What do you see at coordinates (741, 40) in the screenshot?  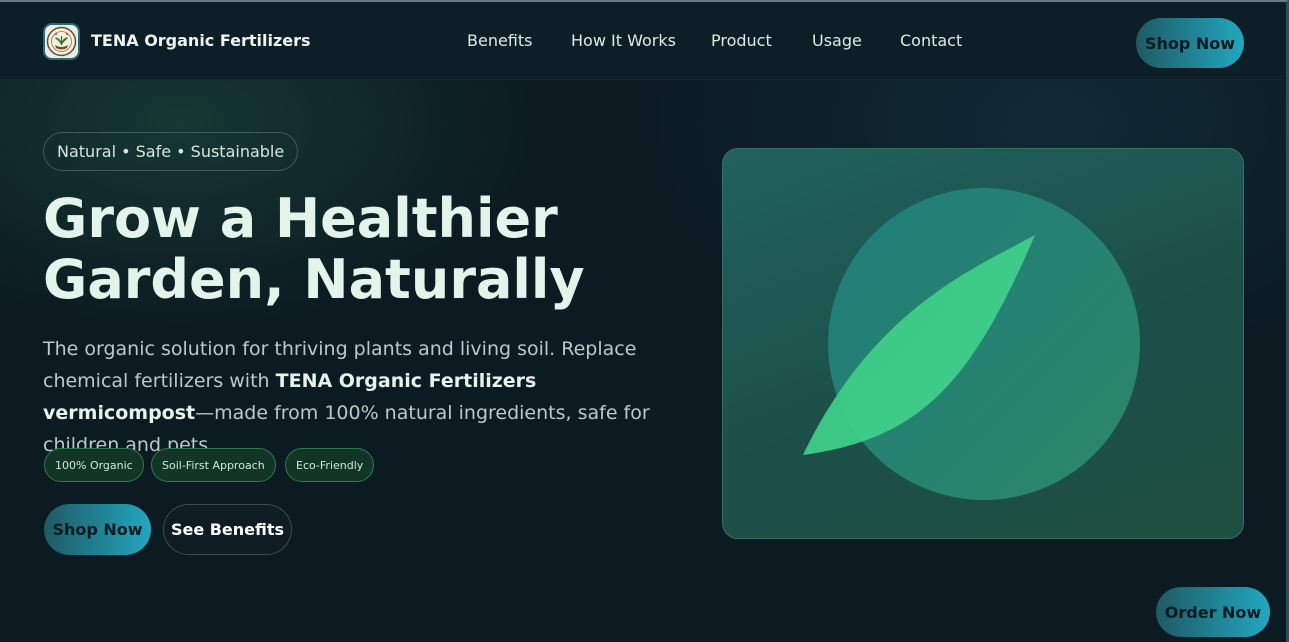 I see `nav-product: Product` at bounding box center [741, 40].